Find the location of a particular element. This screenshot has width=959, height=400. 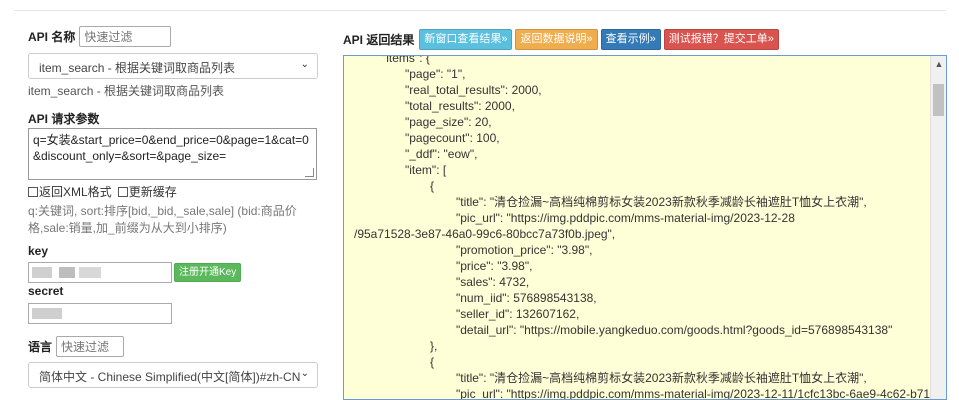

vertical-scrollbar: ▲ is located at coordinates (938, 227).